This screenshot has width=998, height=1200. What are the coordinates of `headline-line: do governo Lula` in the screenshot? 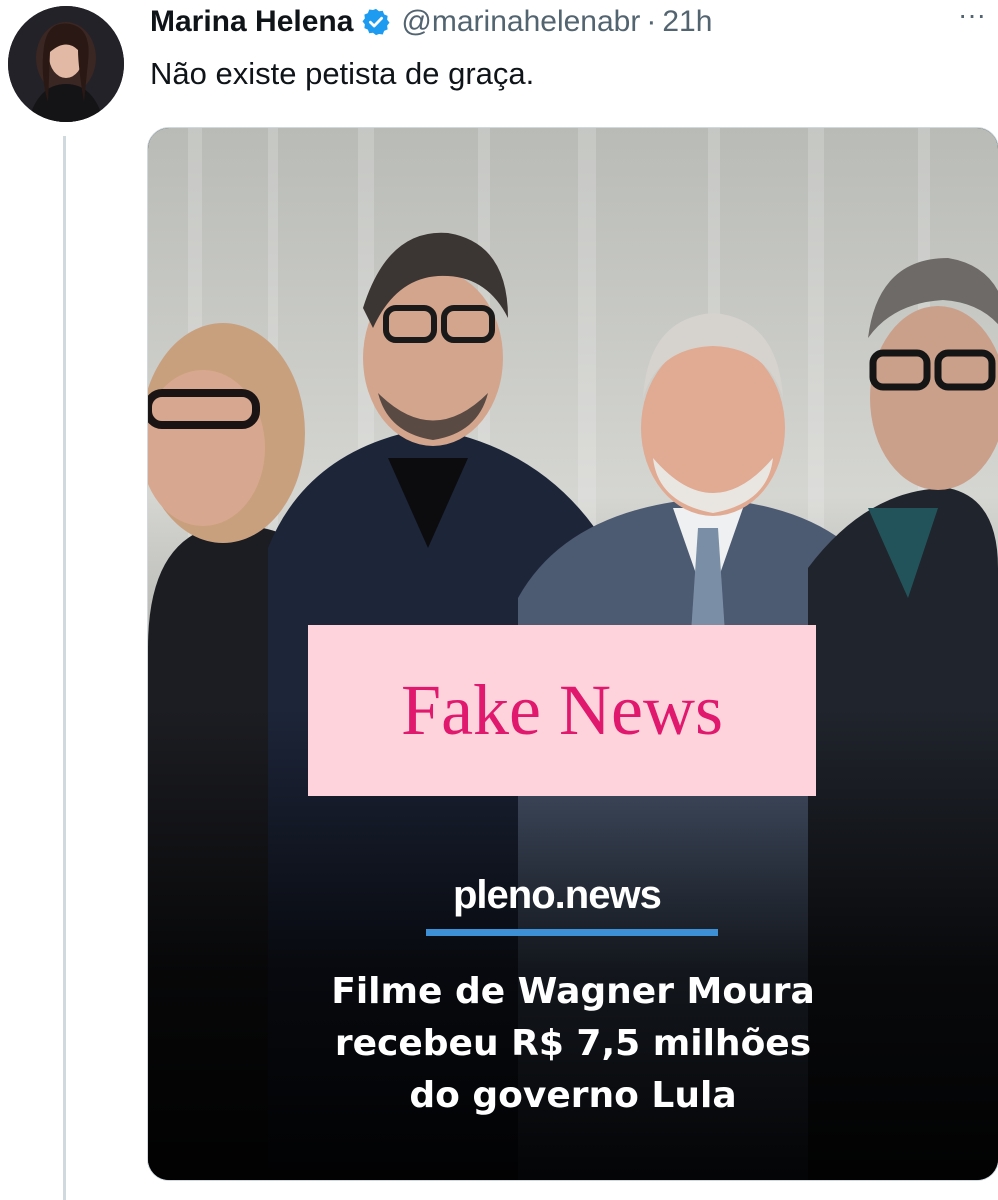 It's located at (573, 1095).